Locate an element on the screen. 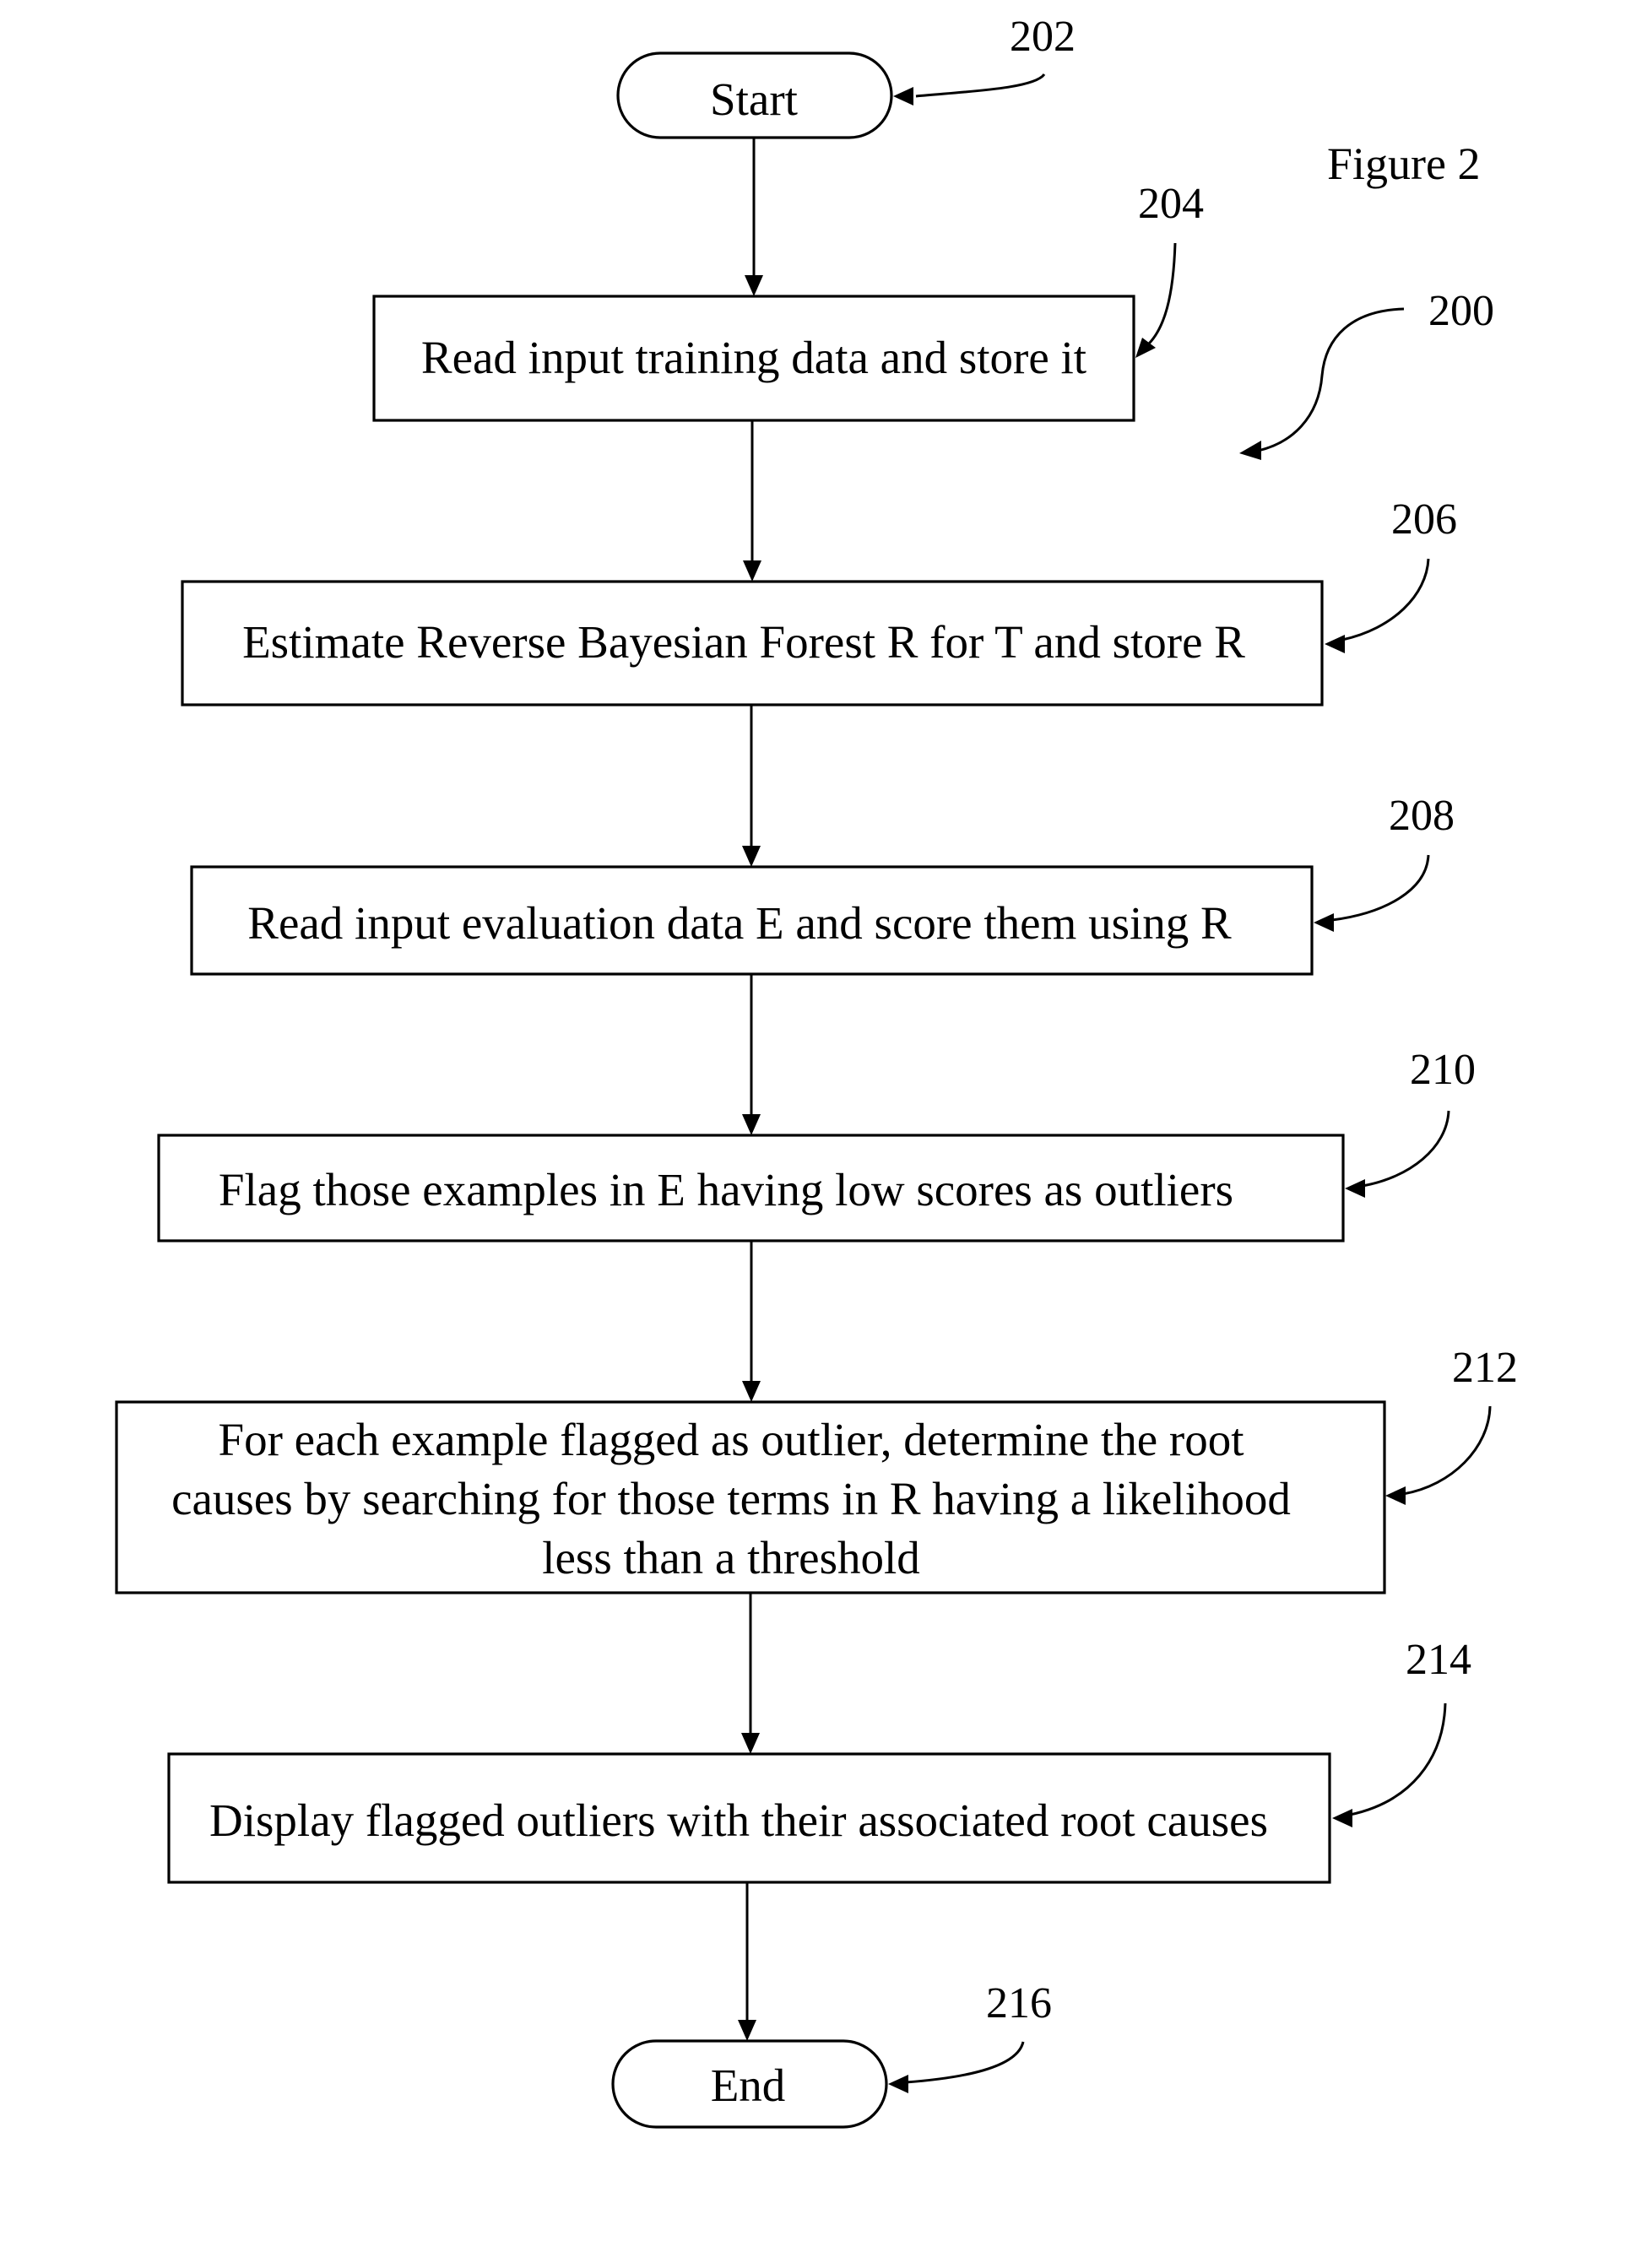  step-text-line: End is located at coordinates (748, 2086).